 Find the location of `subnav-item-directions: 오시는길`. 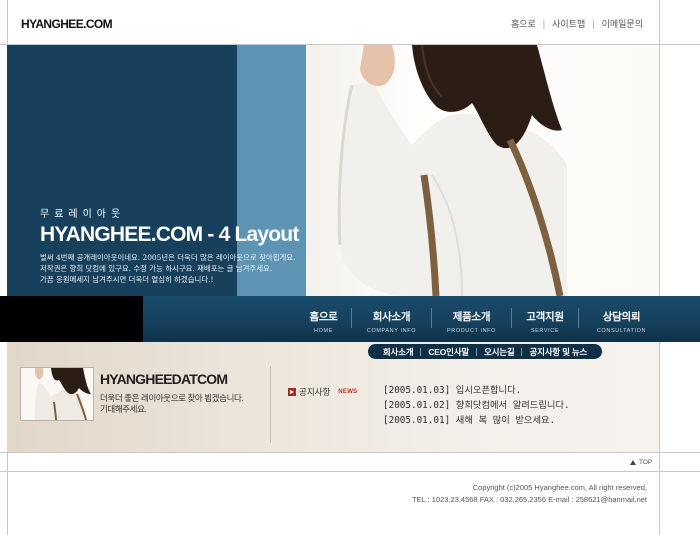

subnav-item-directions: 오시는길 is located at coordinates (499, 352).